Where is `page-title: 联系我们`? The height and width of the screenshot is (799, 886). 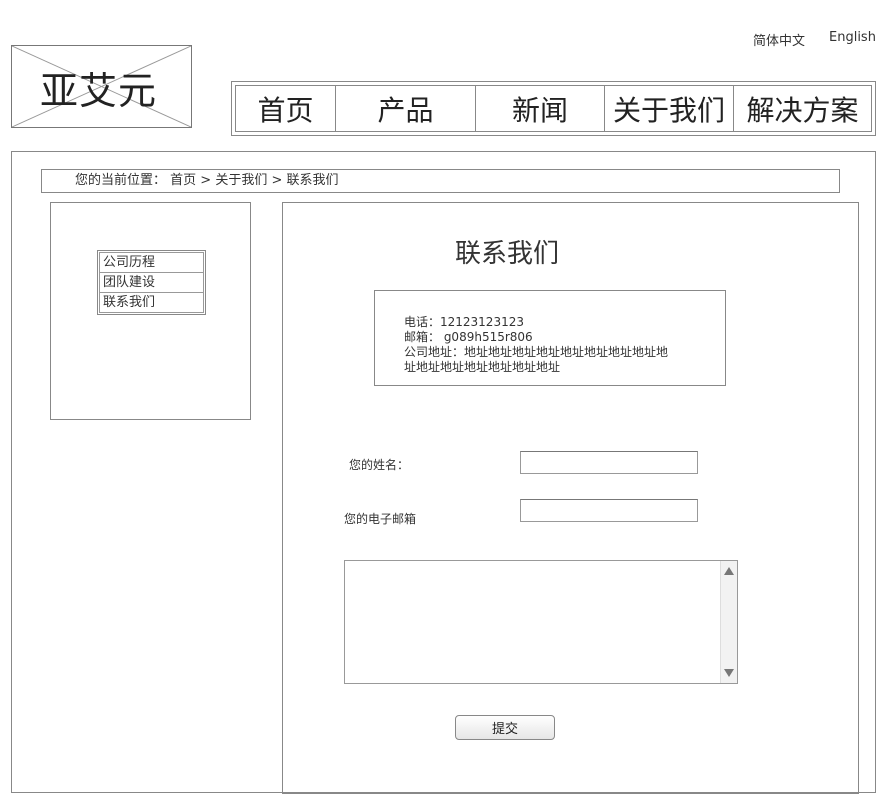
page-title: 联系我们 is located at coordinates (507, 254).